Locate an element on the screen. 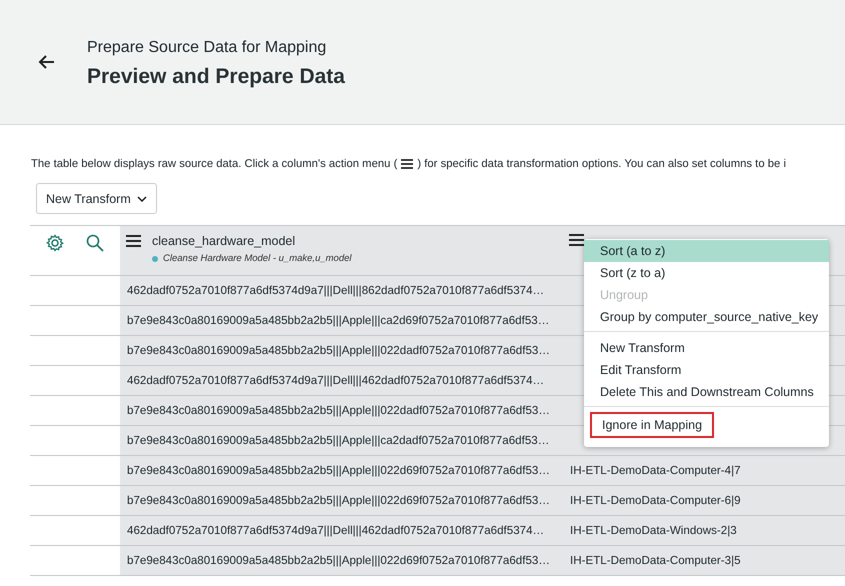  back-button is located at coordinates (46, 62).